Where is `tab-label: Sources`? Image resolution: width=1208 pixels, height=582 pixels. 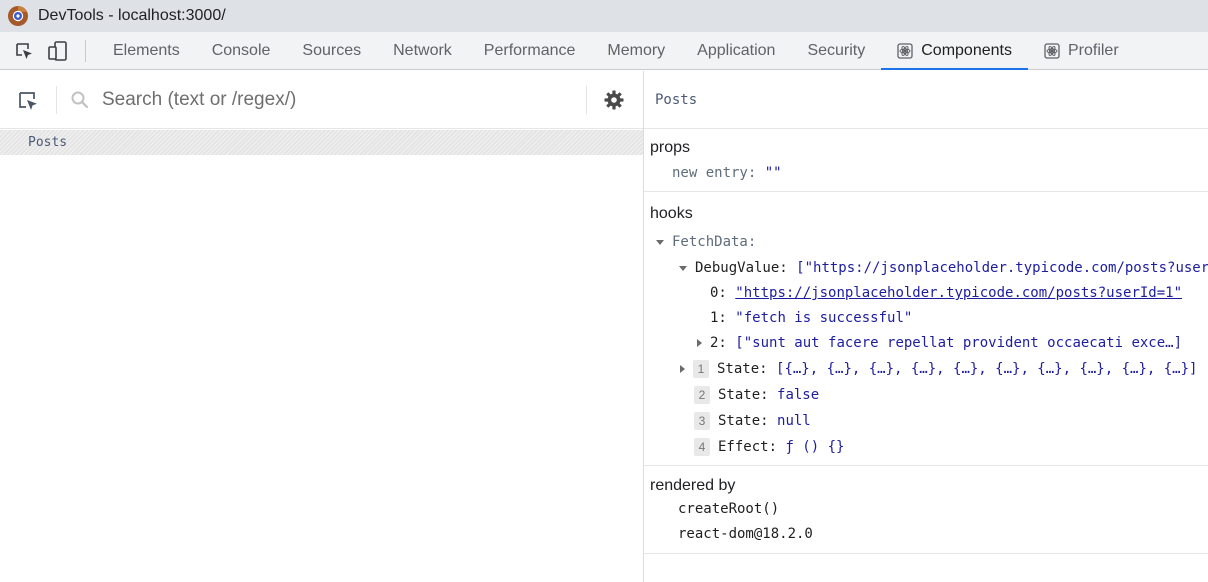 tab-label: Sources is located at coordinates (332, 50).